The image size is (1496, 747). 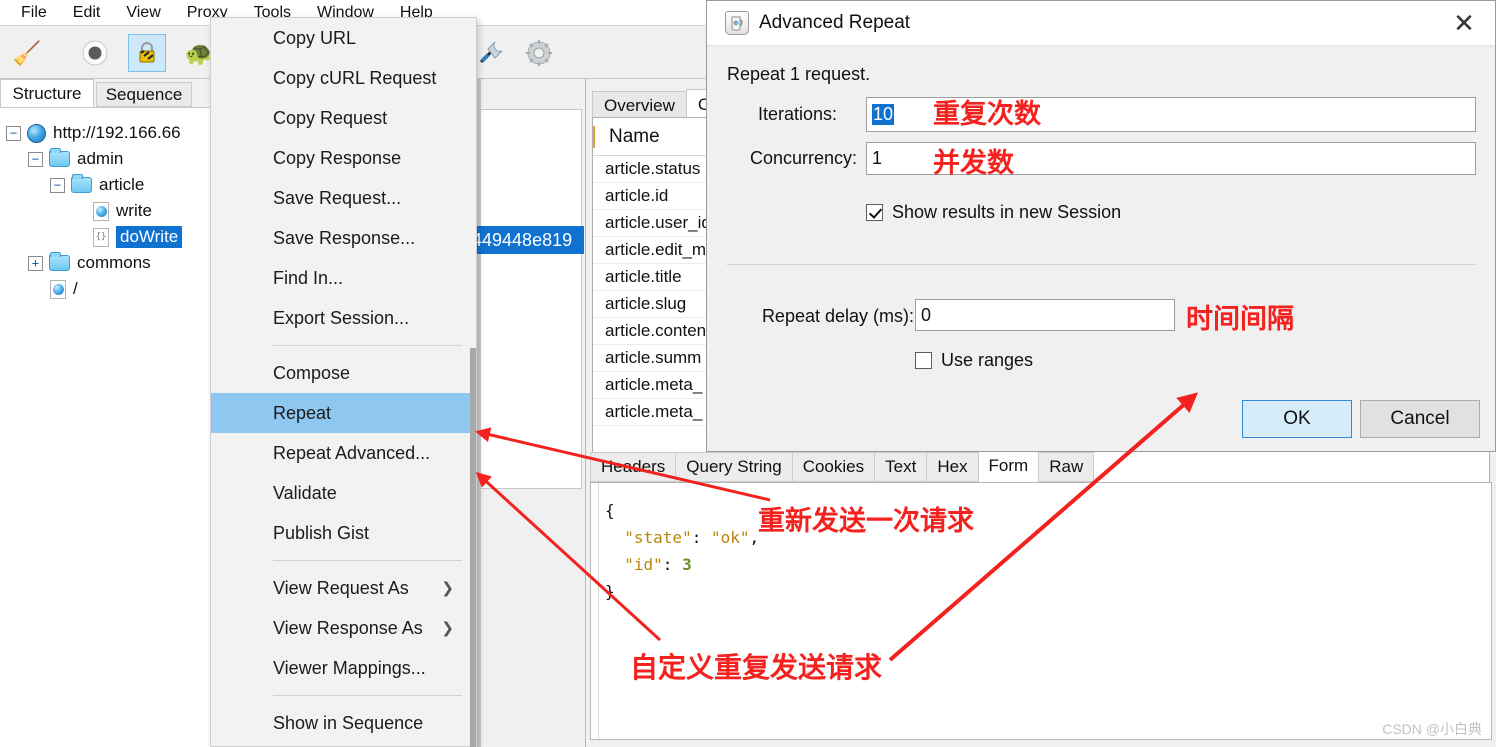 What do you see at coordinates (117, 132) in the screenshot?
I see `tree-node-label: http://192.166.66` at bounding box center [117, 132].